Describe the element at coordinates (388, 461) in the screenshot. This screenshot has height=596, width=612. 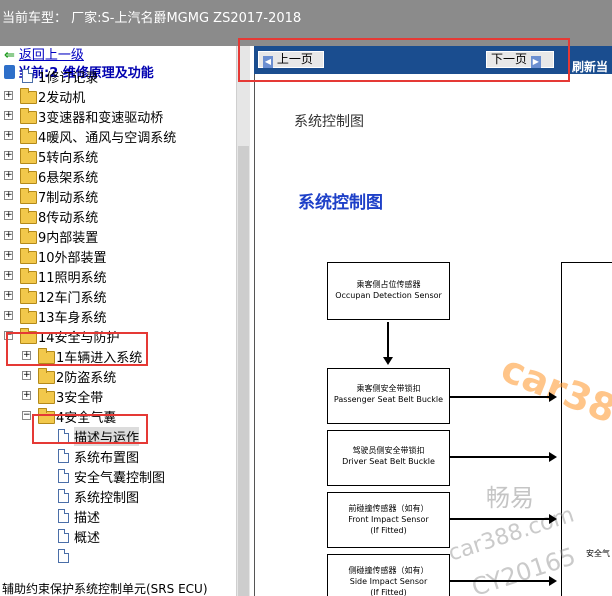
I see `box-label-en: Driver Seat Belt Buckle` at that location.